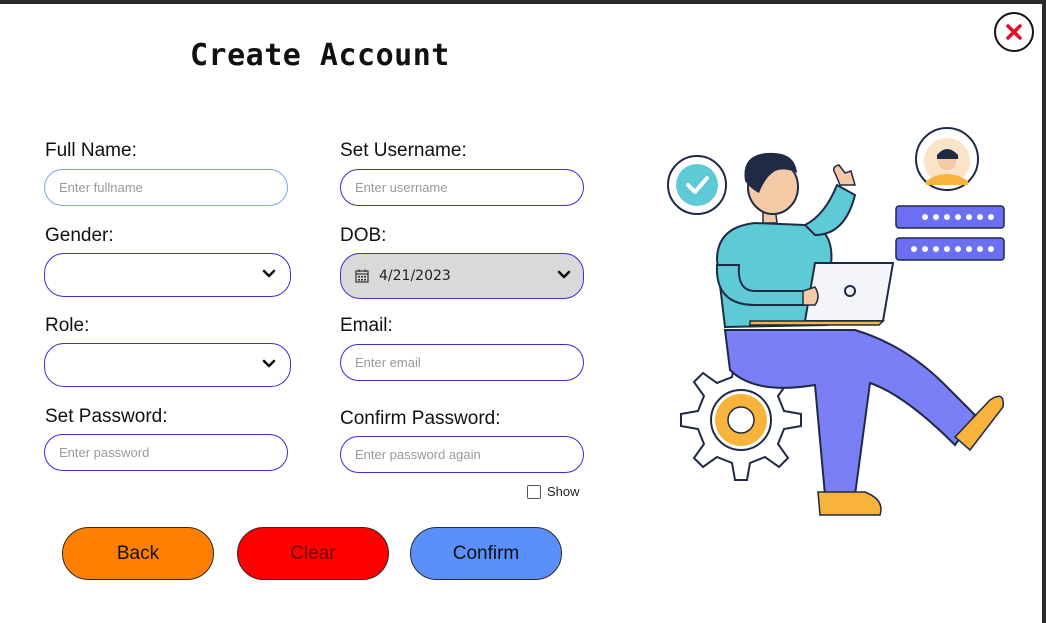 The width and height of the screenshot is (1046, 623). What do you see at coordinates (320, 55) in the screenshot?
I see `page-title: Create Account` at bounding box center [320, 55].